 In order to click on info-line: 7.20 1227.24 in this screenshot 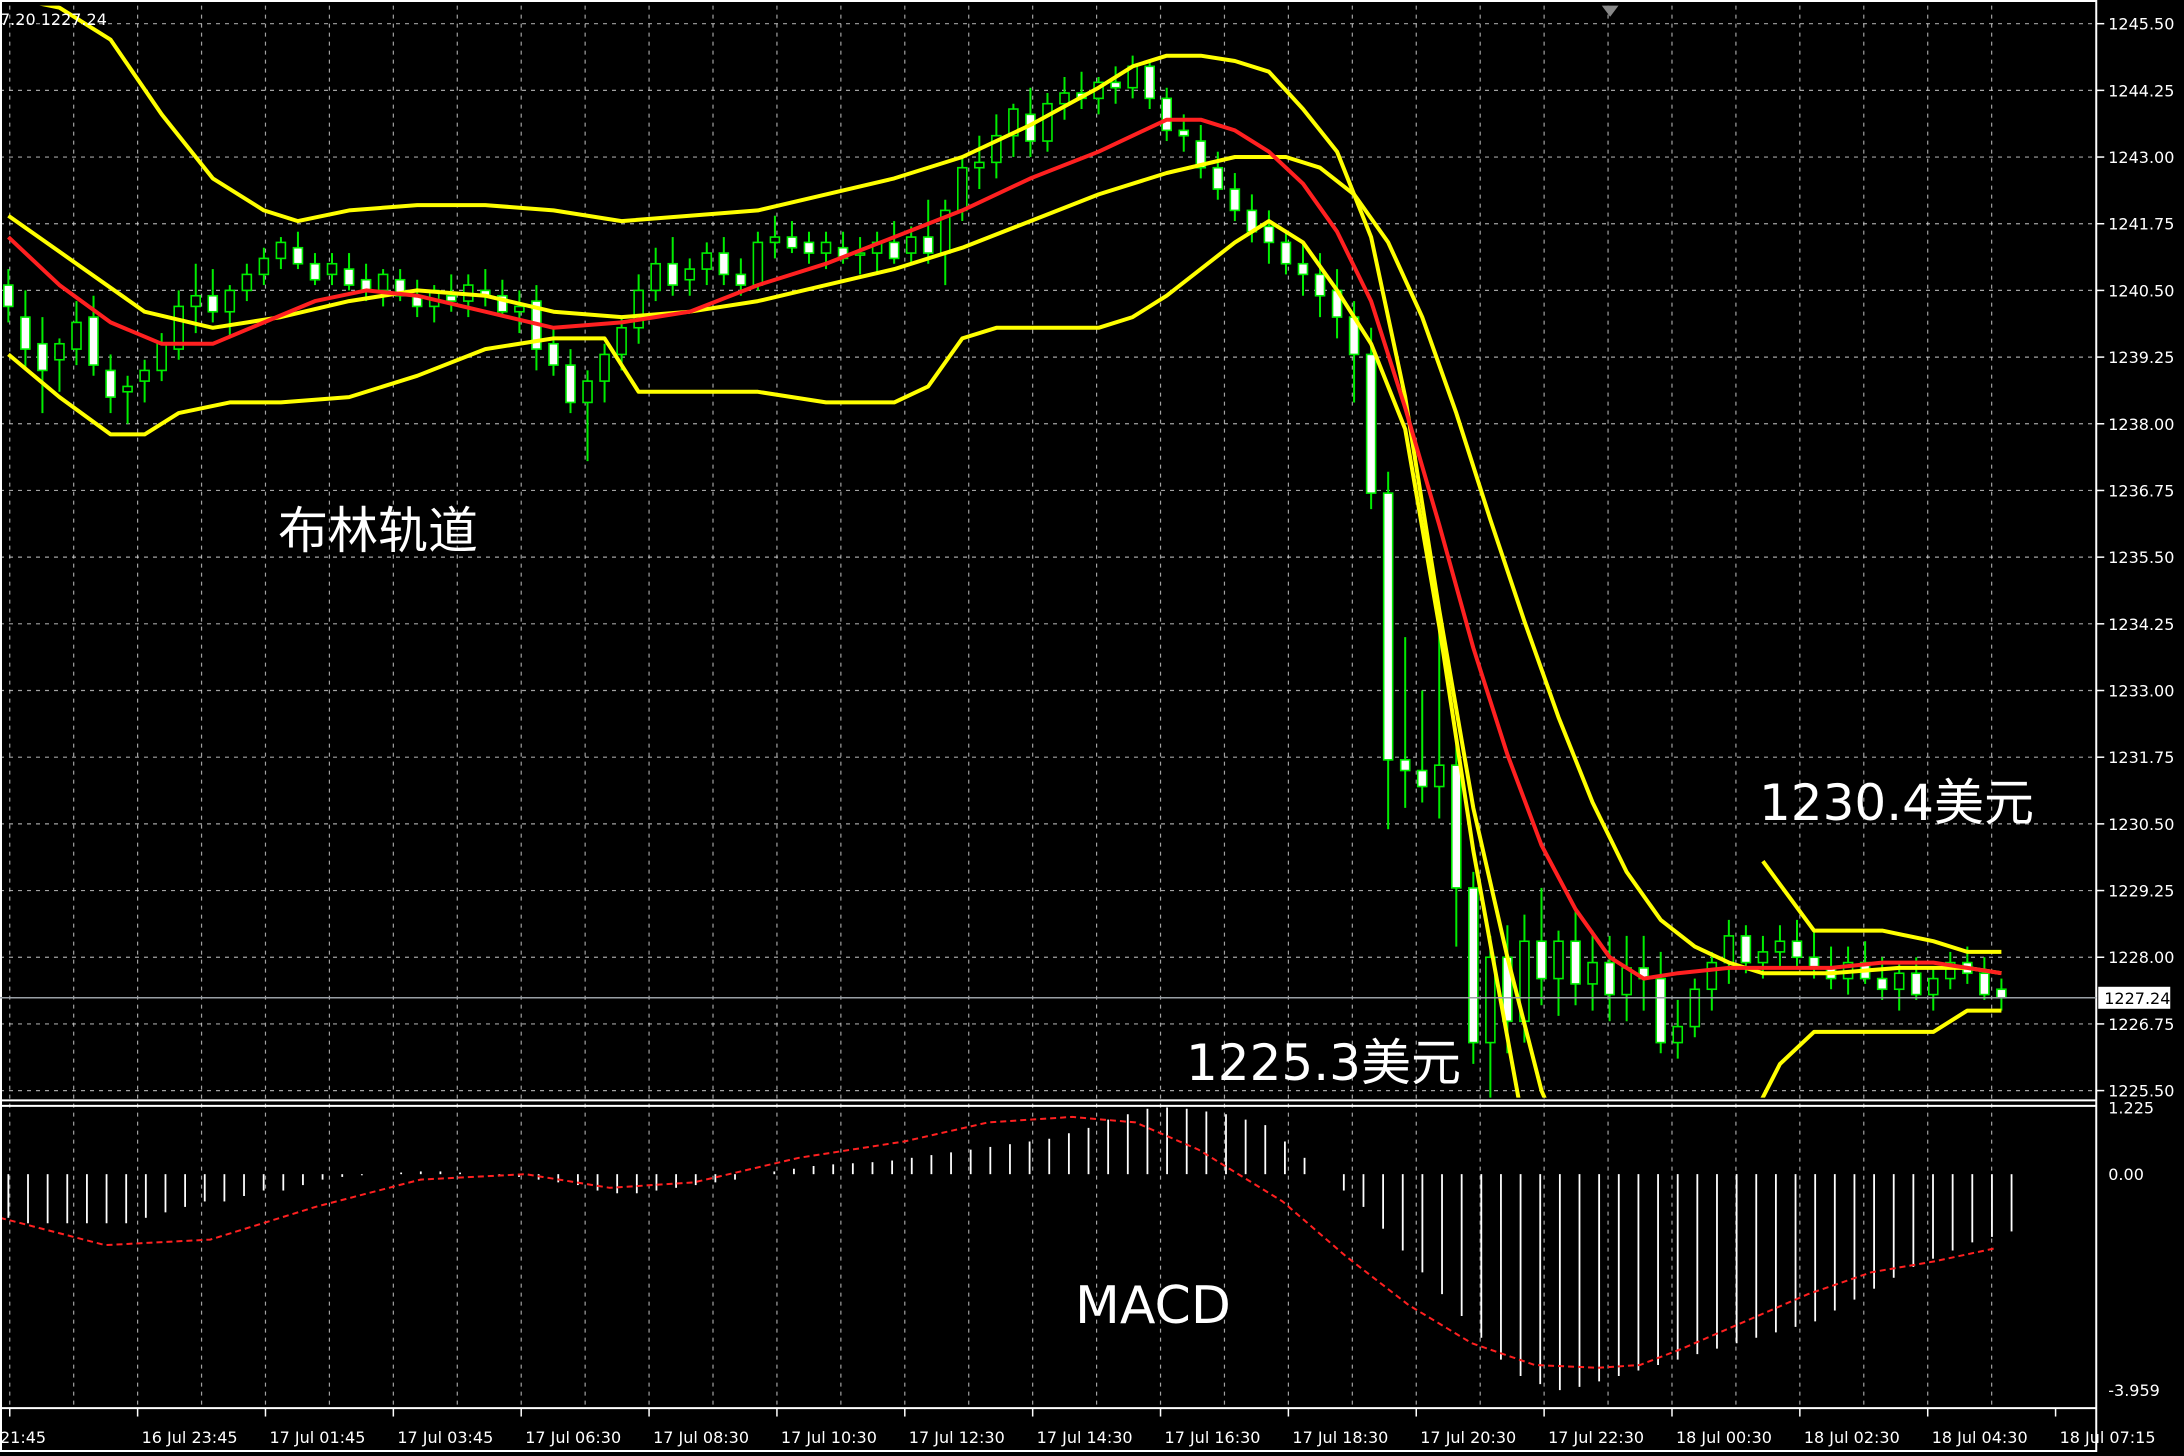, I will do `click(53, 19)`.